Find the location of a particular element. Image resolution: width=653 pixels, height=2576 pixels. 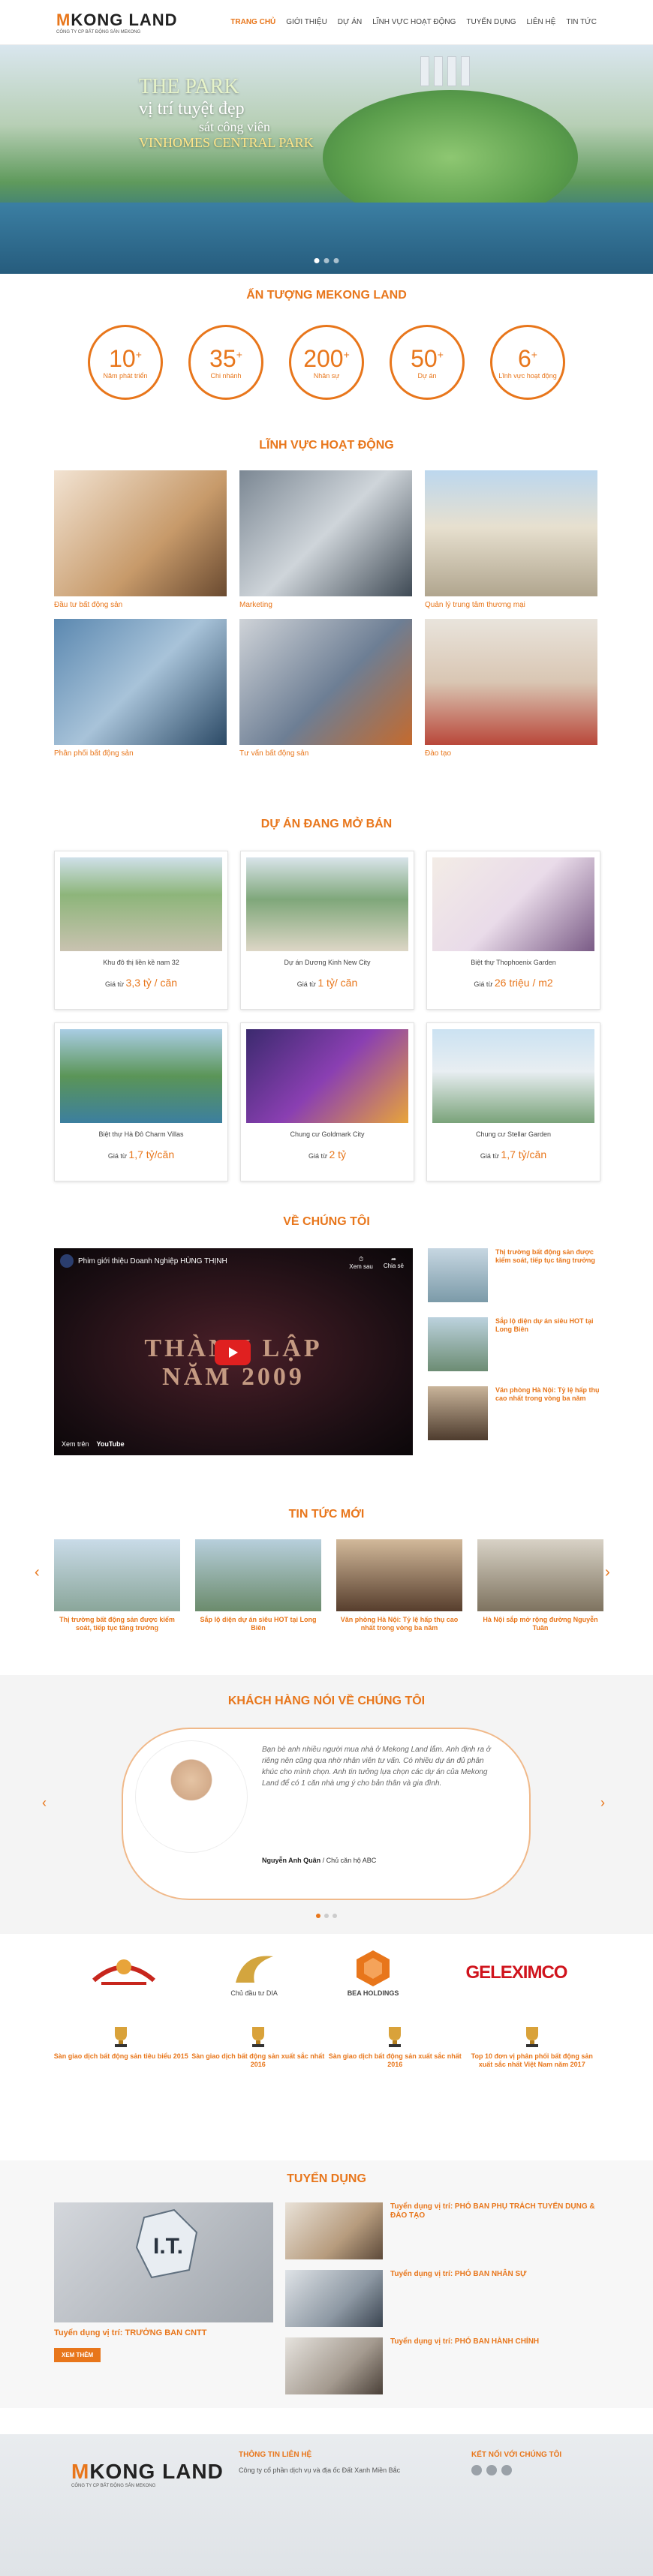

footer-logo-tagline: CÔNG TY CP BẤT ĐỘNG SẢN MEKONG is located at coordinates (113, 2486).